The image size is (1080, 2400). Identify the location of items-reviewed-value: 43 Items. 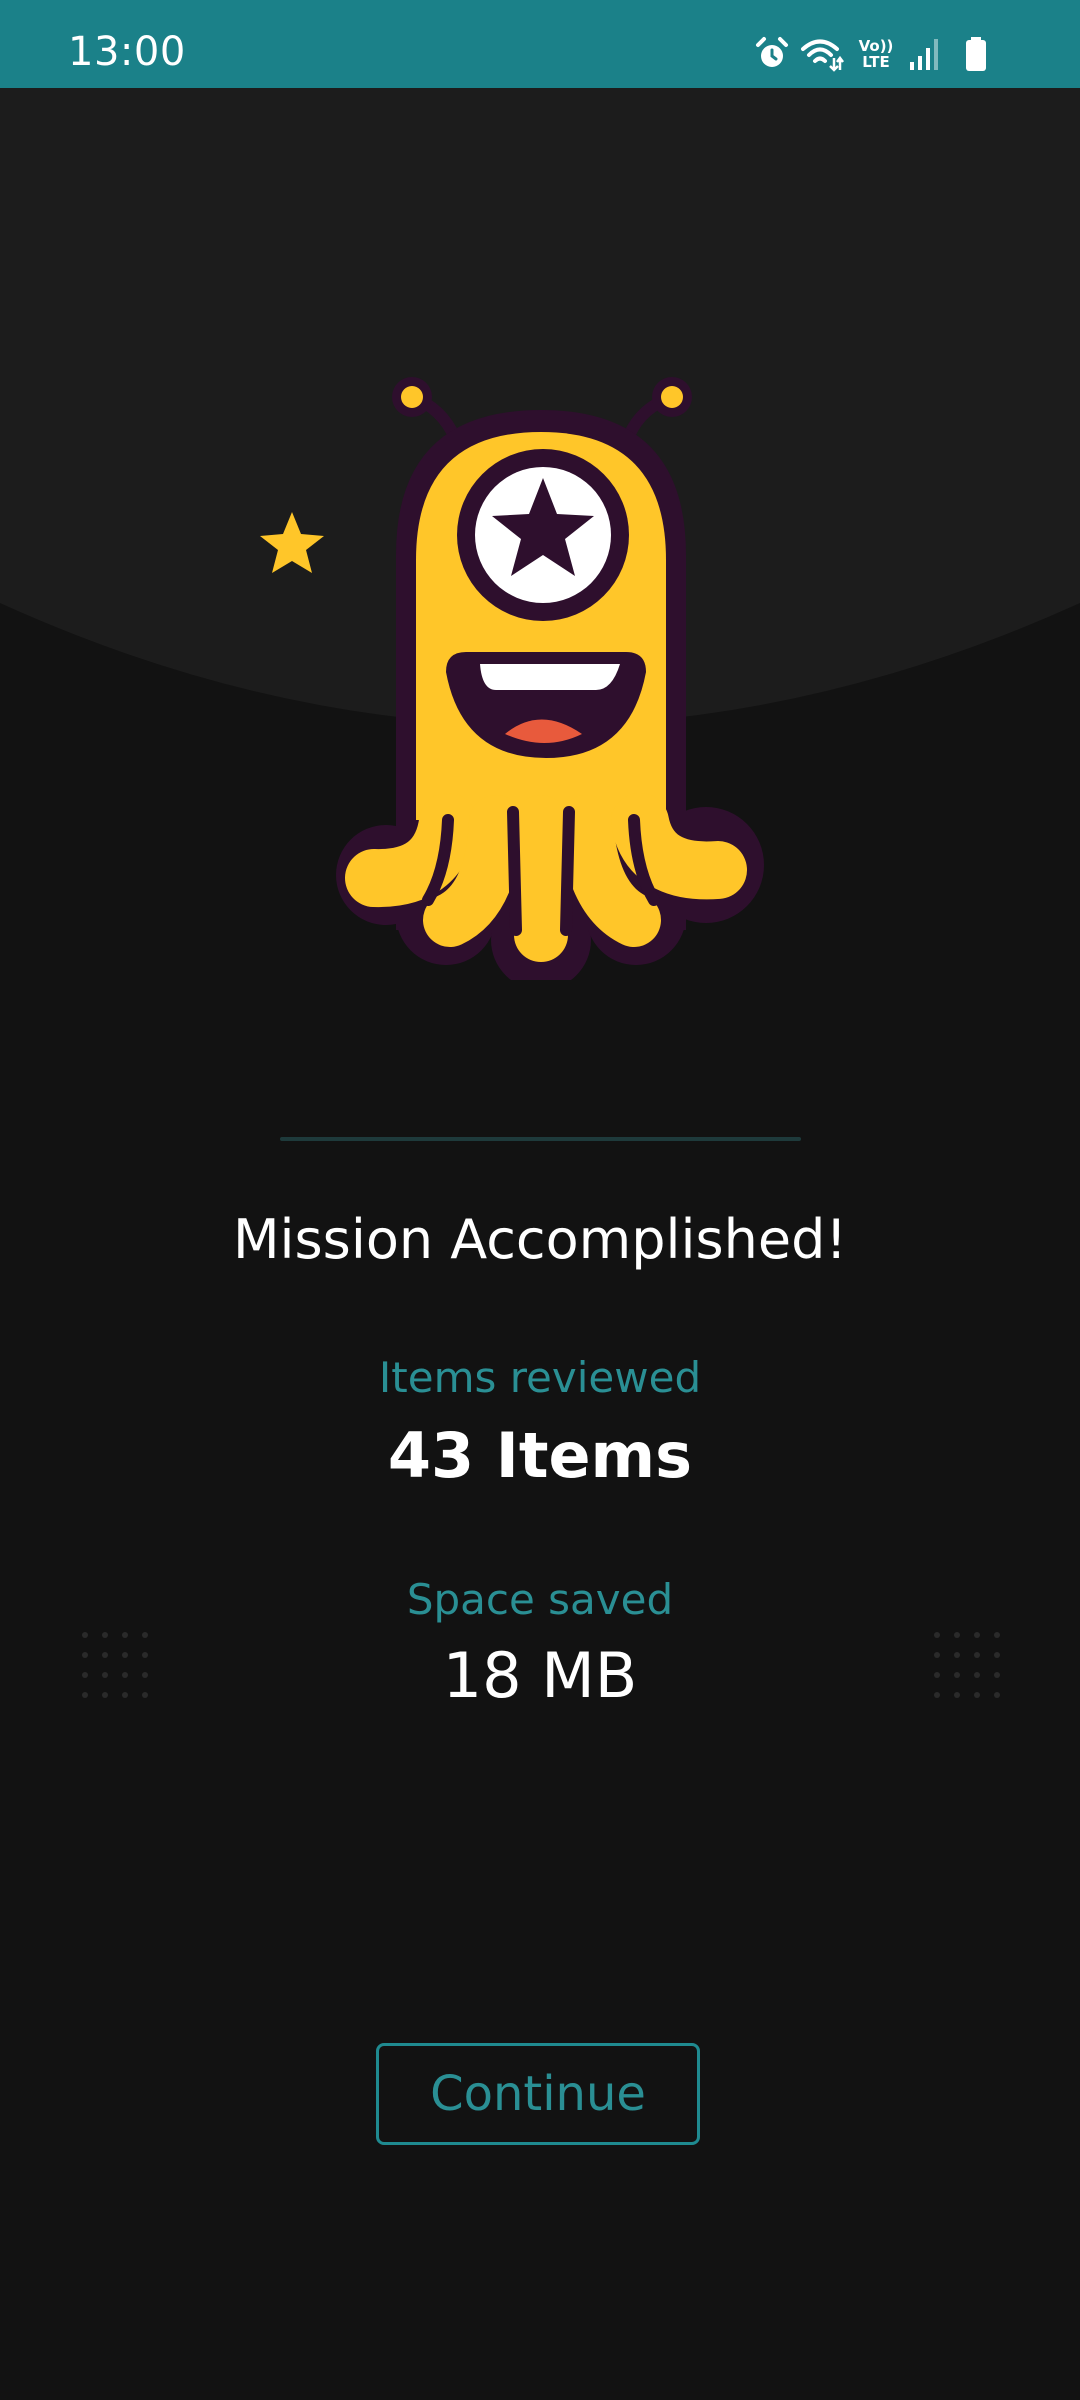
(540, 1455).